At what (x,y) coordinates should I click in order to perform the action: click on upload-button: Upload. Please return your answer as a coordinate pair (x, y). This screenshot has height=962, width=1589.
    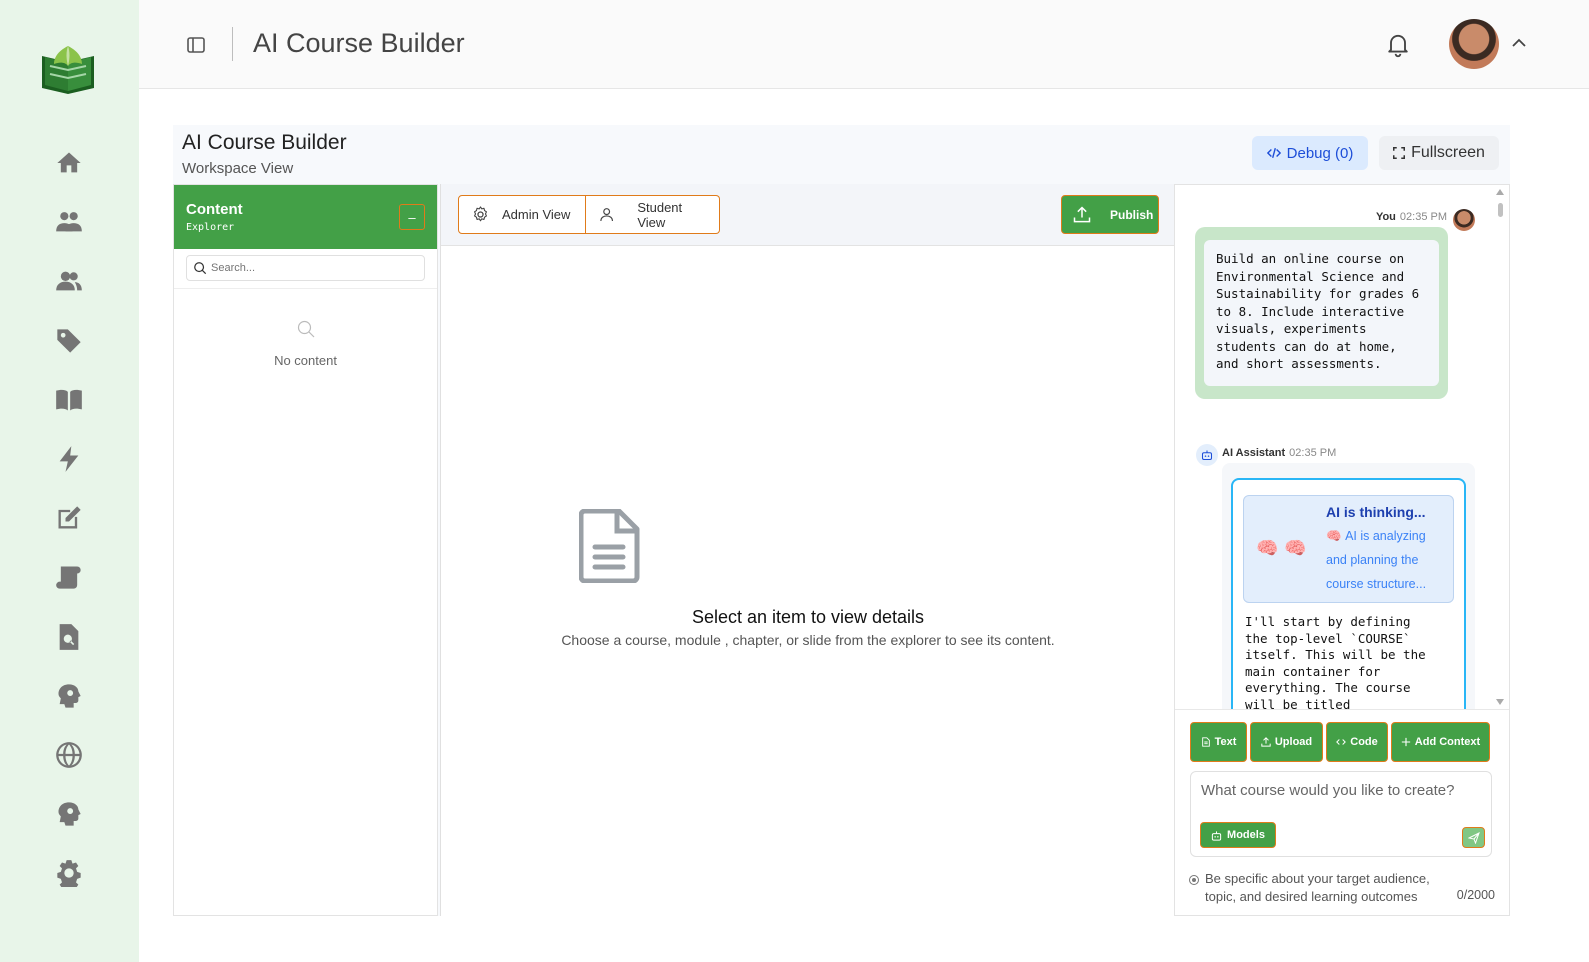
    Looking at the image, I should click on (1286, 742).